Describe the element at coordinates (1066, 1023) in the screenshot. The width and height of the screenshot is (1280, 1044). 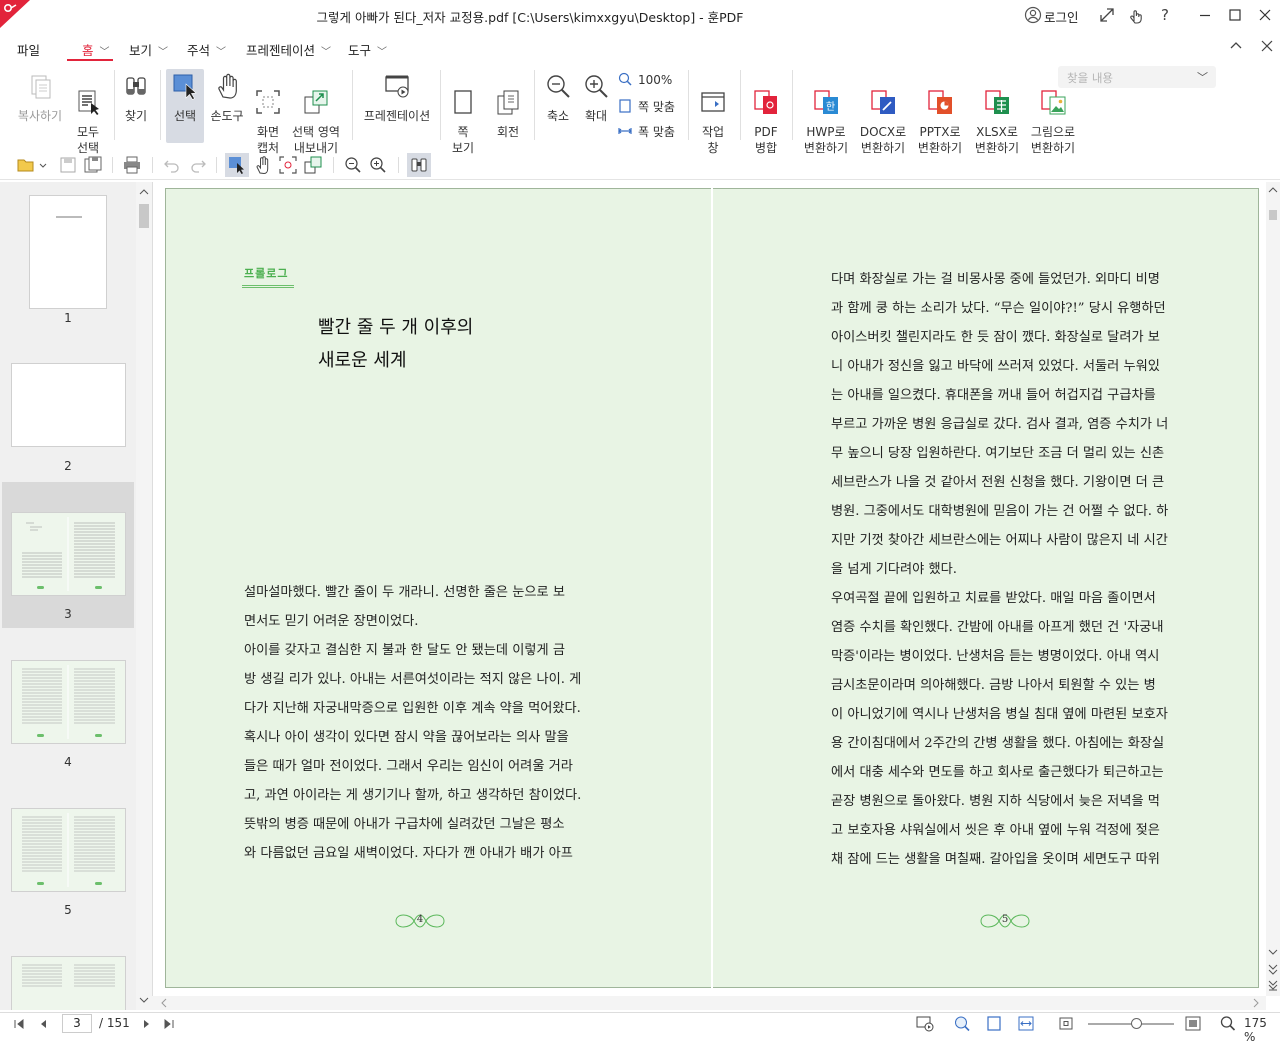
I see `actual-size-icon` at that location.